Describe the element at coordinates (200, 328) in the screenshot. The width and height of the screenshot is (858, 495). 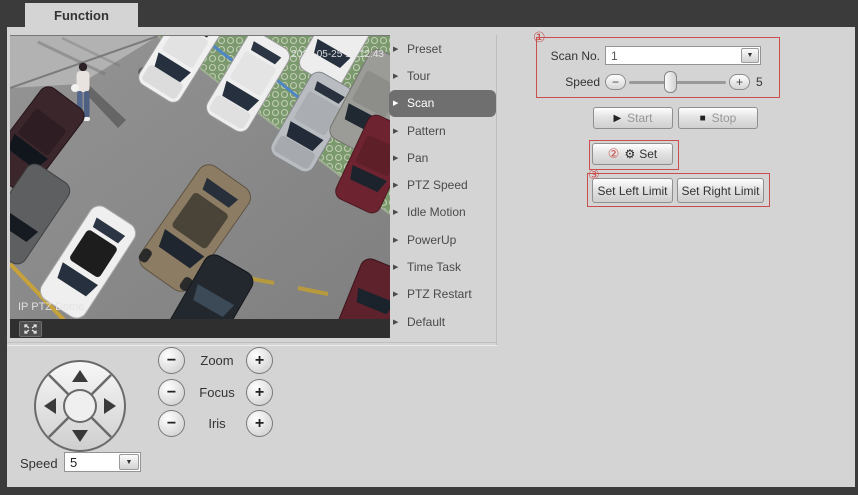
I see `video-toolbar` at that location.